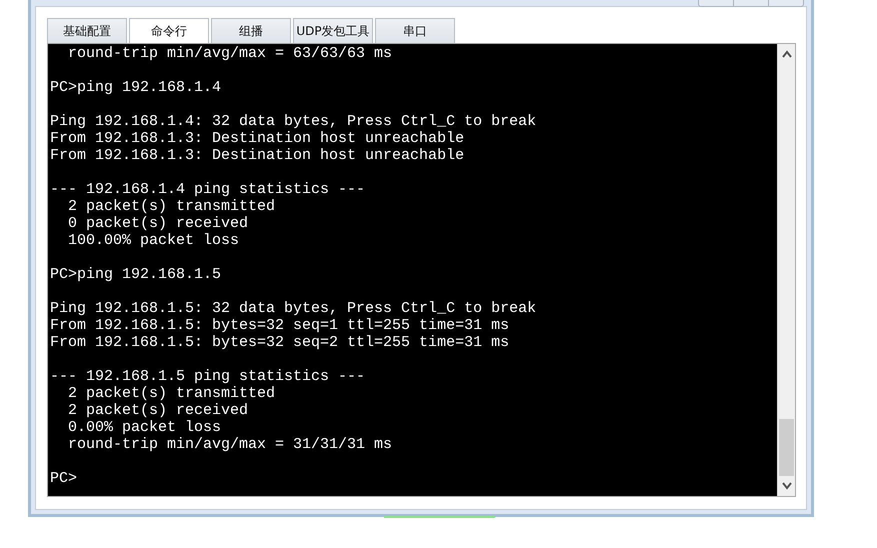 This screenshot has width=877, height=548. What do you see at coordinates (144, 427) in the screenshot?
I see `terminal-line: 0.00% packet loss` at bounding box center [144, 427].